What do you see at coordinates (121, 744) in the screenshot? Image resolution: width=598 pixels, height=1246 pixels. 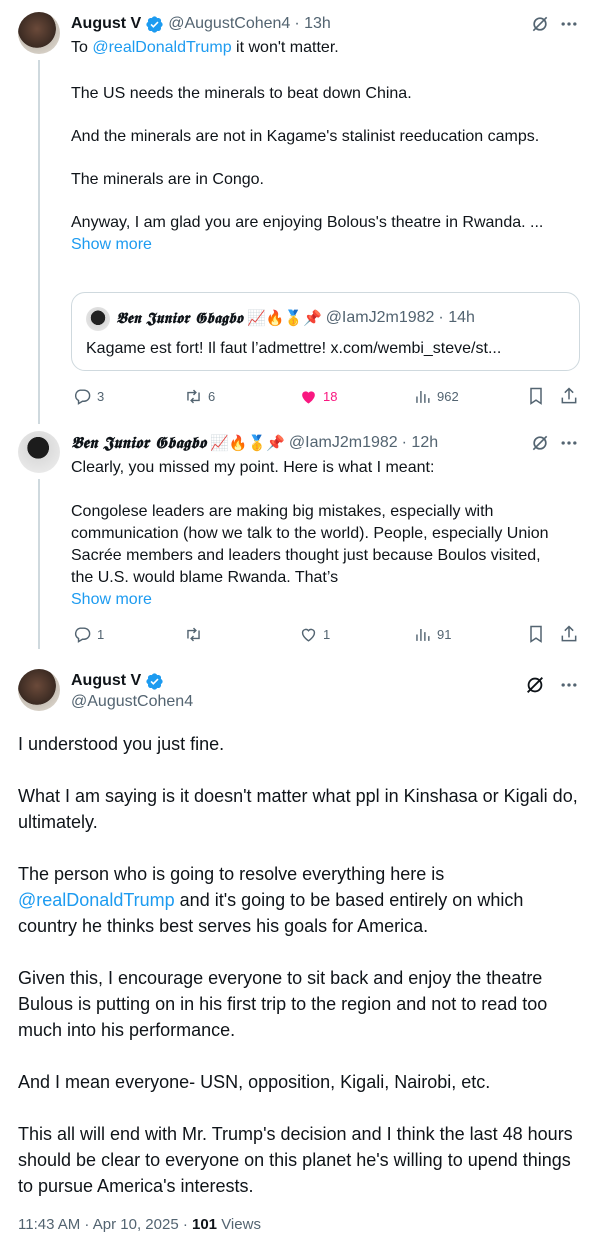 I see `paragraph: I understood you just fine.` at bounding box center [121, 744].